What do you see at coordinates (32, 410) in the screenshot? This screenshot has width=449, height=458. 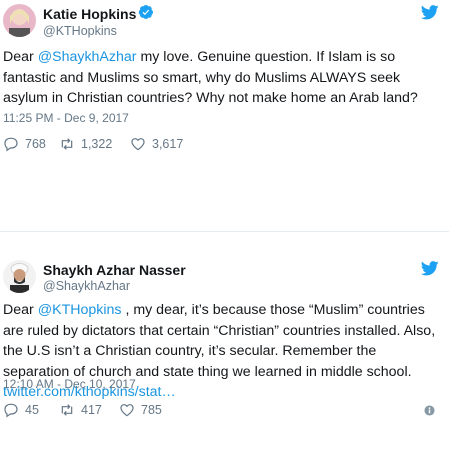 I see `reply-count: 45` at bounding box center [32, 410].